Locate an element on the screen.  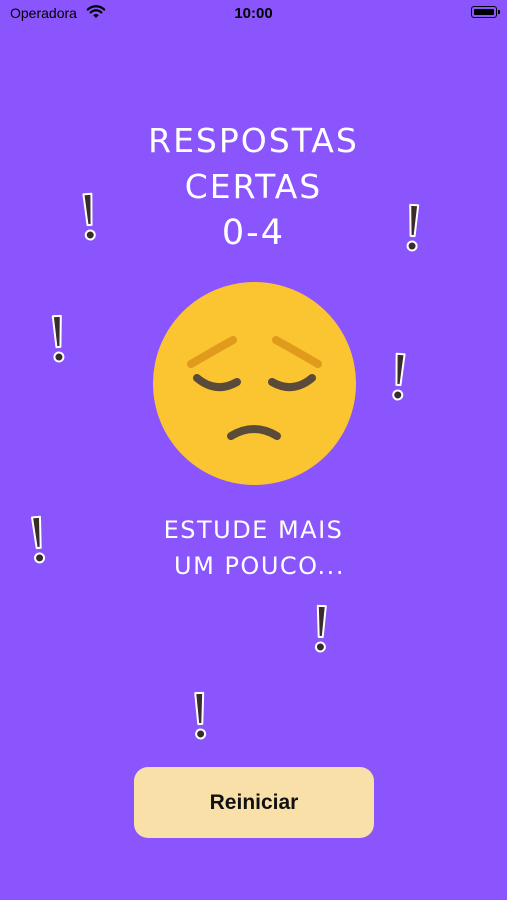
score-label: 0-4 is located at coordinates (253, 233).